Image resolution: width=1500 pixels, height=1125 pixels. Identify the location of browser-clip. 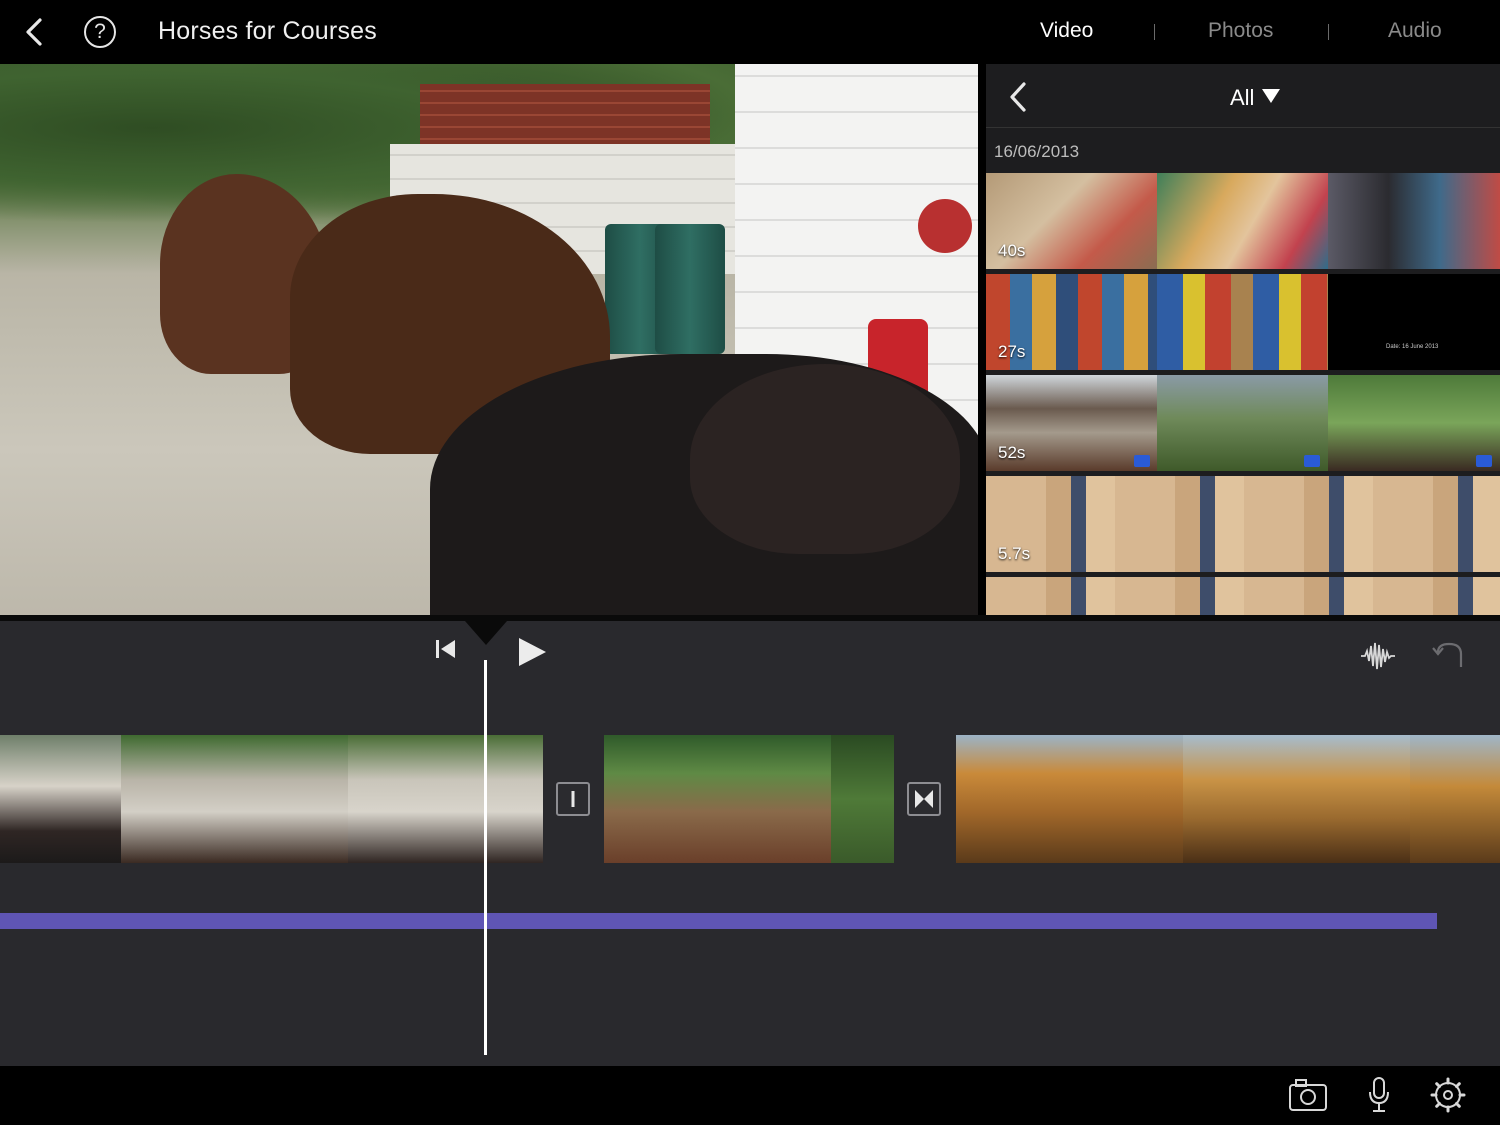
(1243, 596).